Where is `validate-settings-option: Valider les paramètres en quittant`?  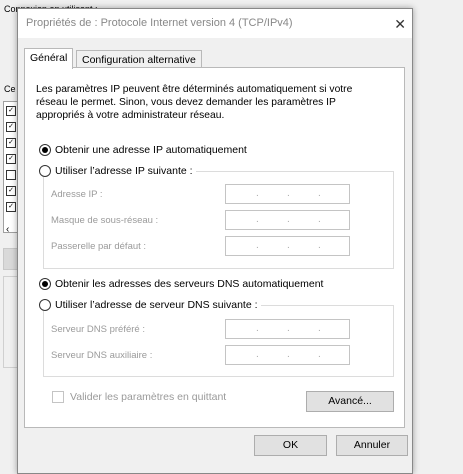
validate-settings-option: Valider les paramètres en quittant is located at coordinates (139, 397).